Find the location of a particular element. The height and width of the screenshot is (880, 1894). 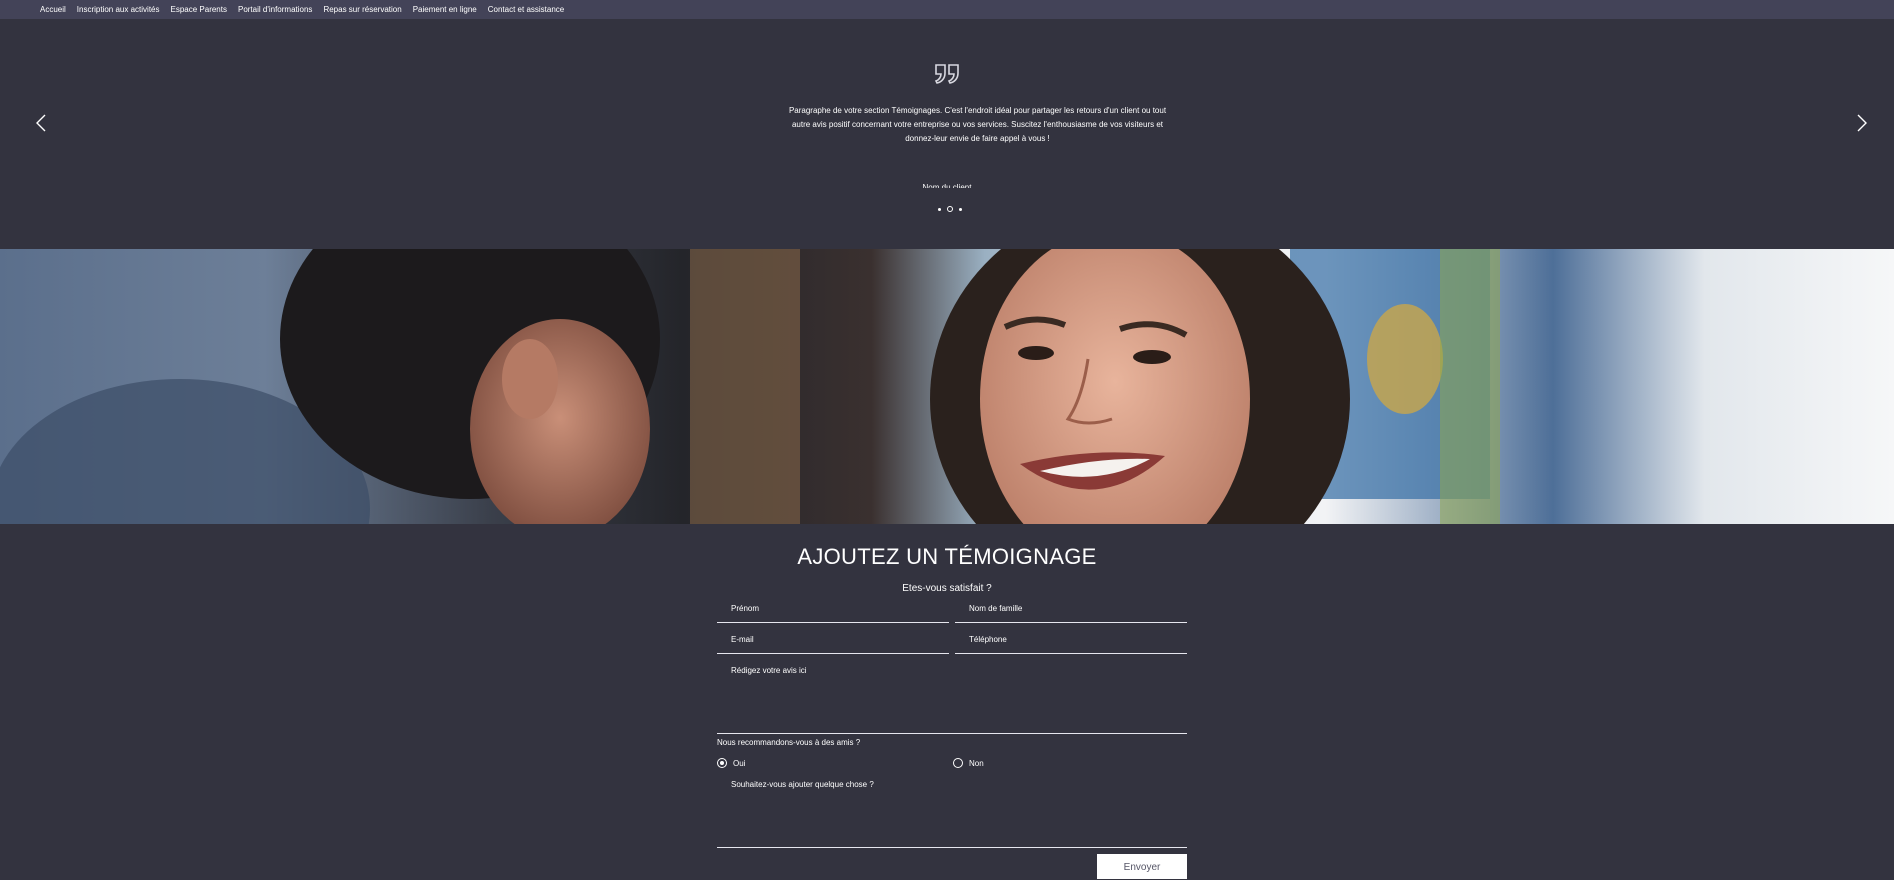

review-textarea: Rédigez votre avis ici is located at coordinates (952, 698).